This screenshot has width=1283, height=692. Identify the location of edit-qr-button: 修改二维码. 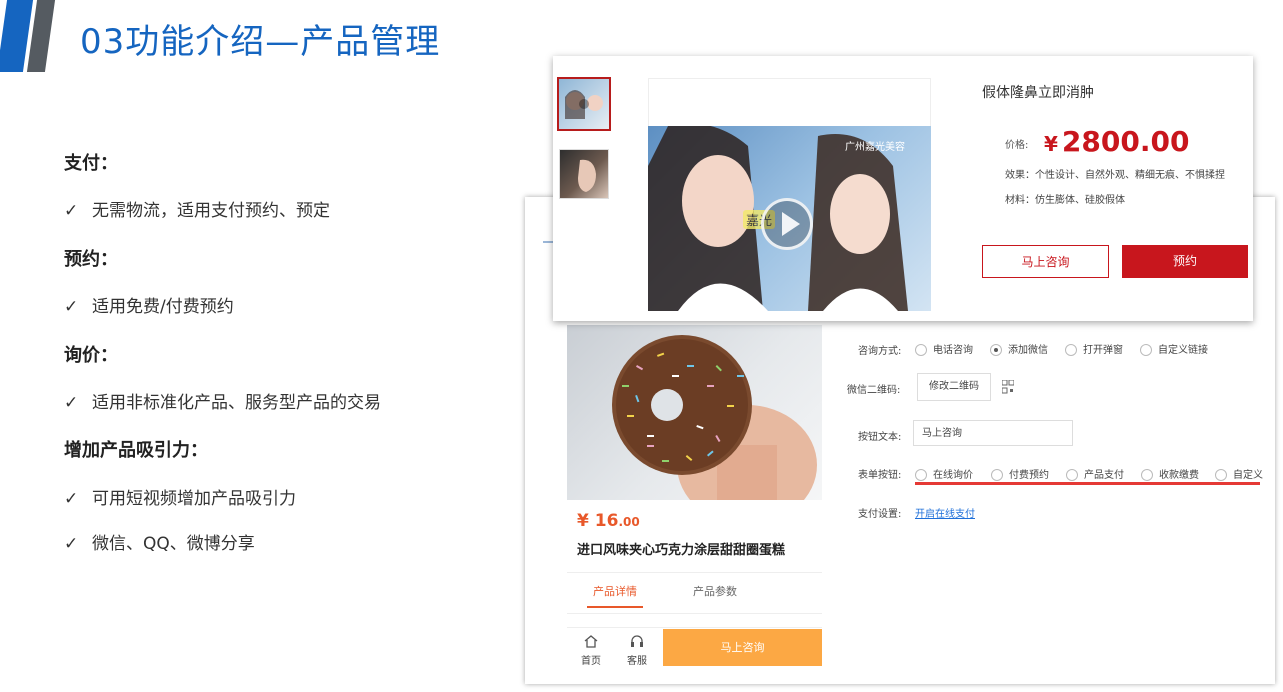
(954, 387).